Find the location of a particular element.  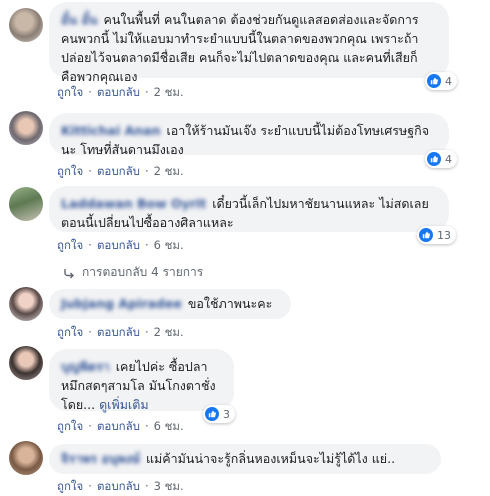

commenter-name: Kittichai Anan is located at coordinates (111, 130).